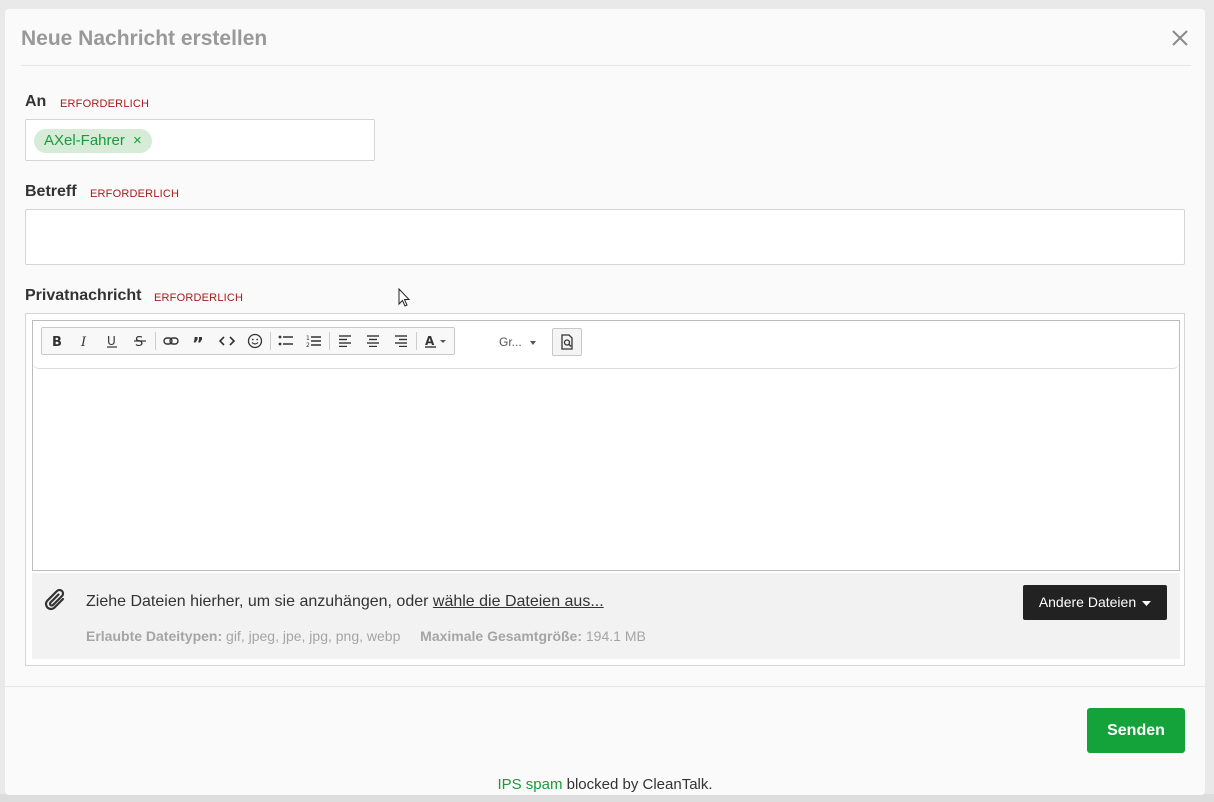 The height and width of the screenshot is (802, 1214). I want to click on background-page-bottom, so click(607, 798).